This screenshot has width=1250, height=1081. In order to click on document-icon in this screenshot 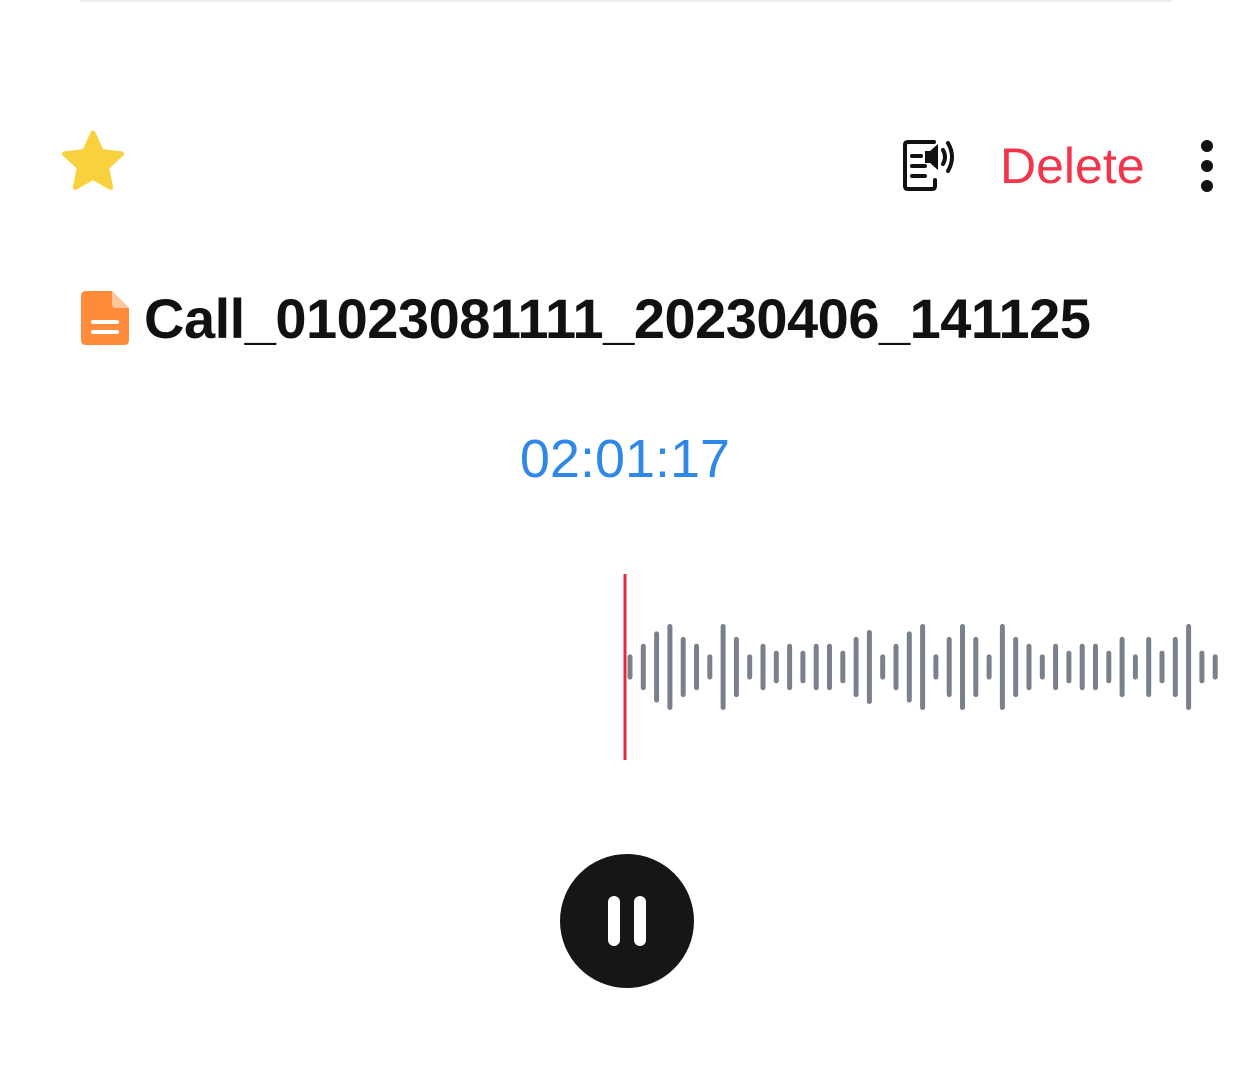, I will do `click(105, 318)`.